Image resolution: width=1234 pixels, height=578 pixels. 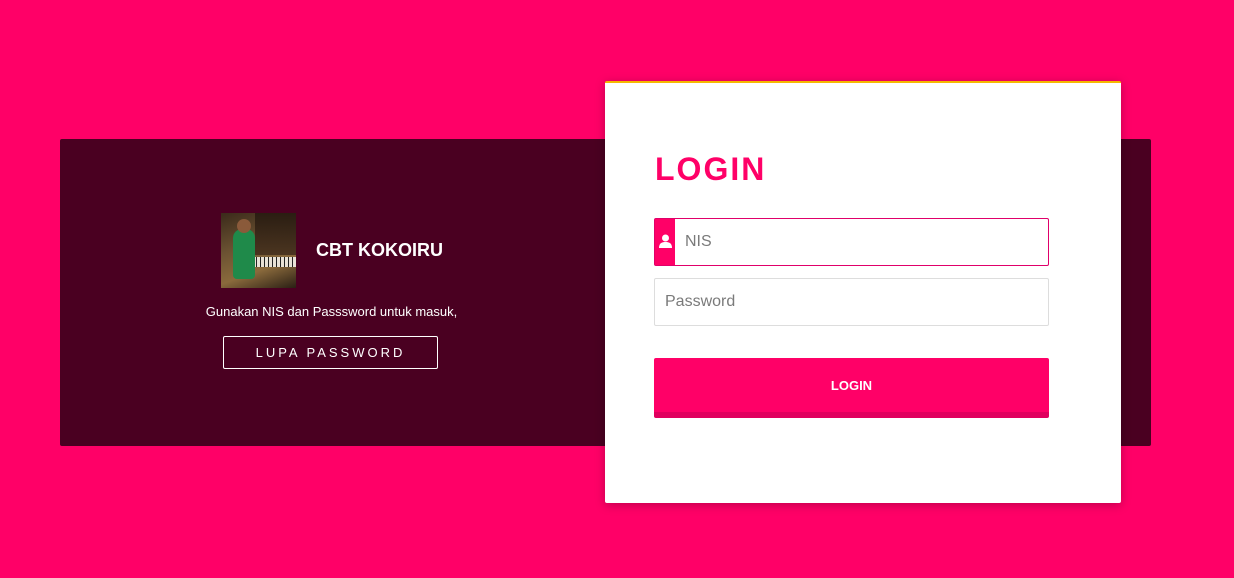 I want to click on login-title: LOGIN, so click(x=711, y=169).